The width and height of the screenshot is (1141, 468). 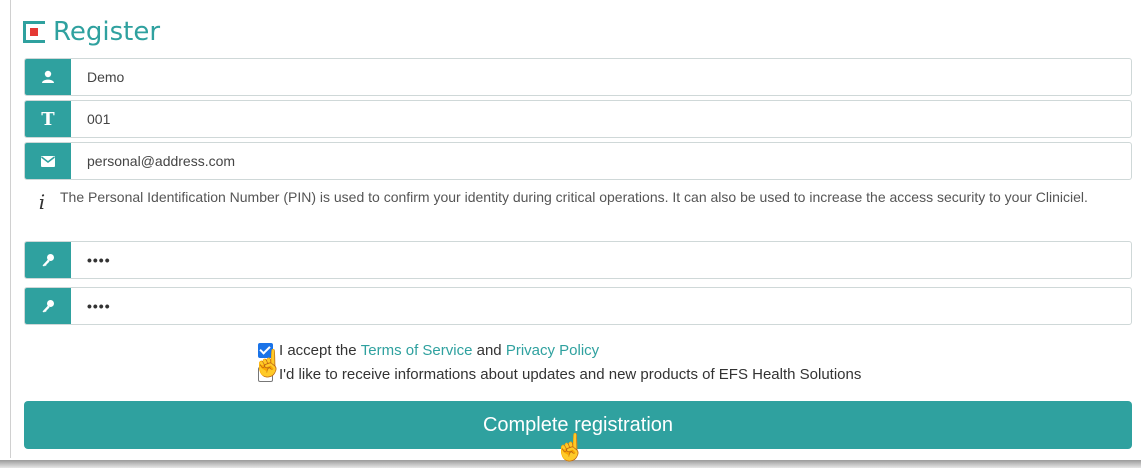 I want to click on id-input, so click(x=601, y=119).